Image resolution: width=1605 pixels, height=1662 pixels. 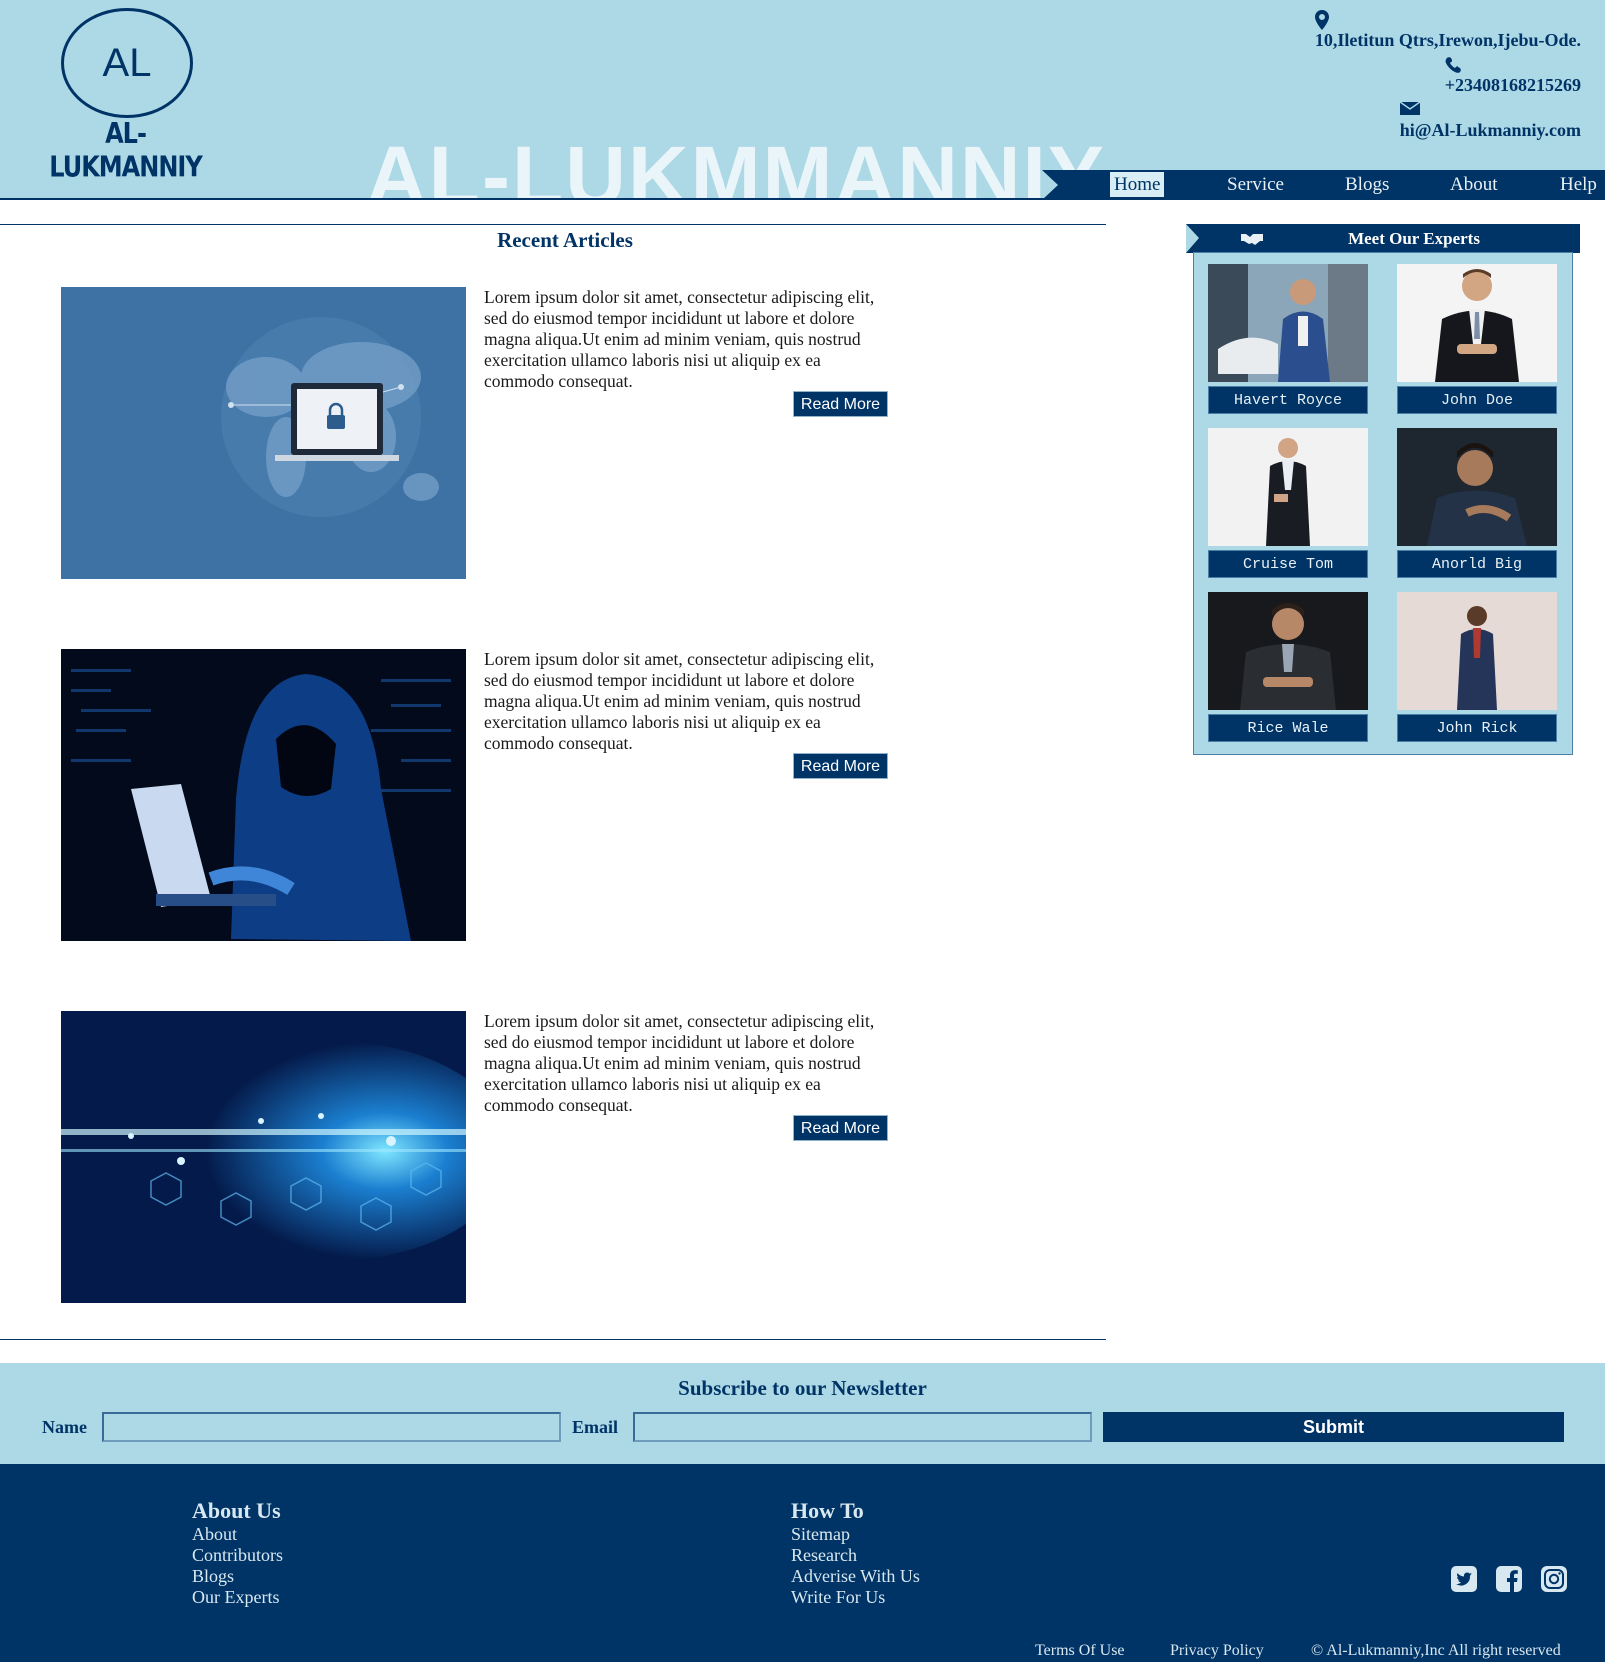 I want to click on article-image-world-lock, so click(x=263, y=433).